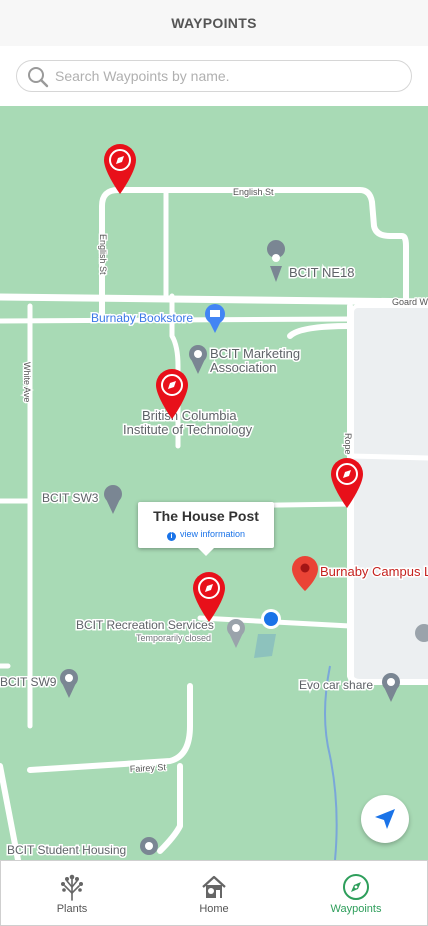 Image resolution: width=428 pixels, height=926 pixels. Describe the element at coordinates (253, 192) in the screenshot. I see `street-label-english-st: English St` at that location.